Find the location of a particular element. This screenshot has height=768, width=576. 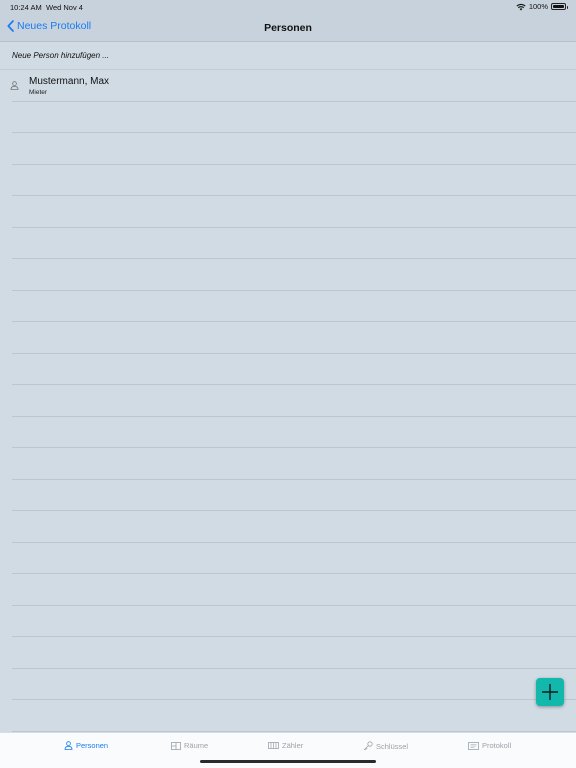

plus-icon is located at coordinates (550, 692).